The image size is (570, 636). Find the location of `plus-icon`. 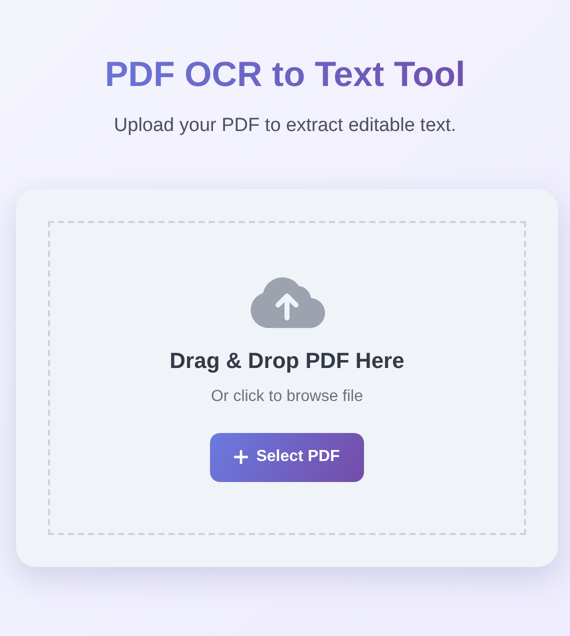

plus-icon is located at coordinates (241, 457).